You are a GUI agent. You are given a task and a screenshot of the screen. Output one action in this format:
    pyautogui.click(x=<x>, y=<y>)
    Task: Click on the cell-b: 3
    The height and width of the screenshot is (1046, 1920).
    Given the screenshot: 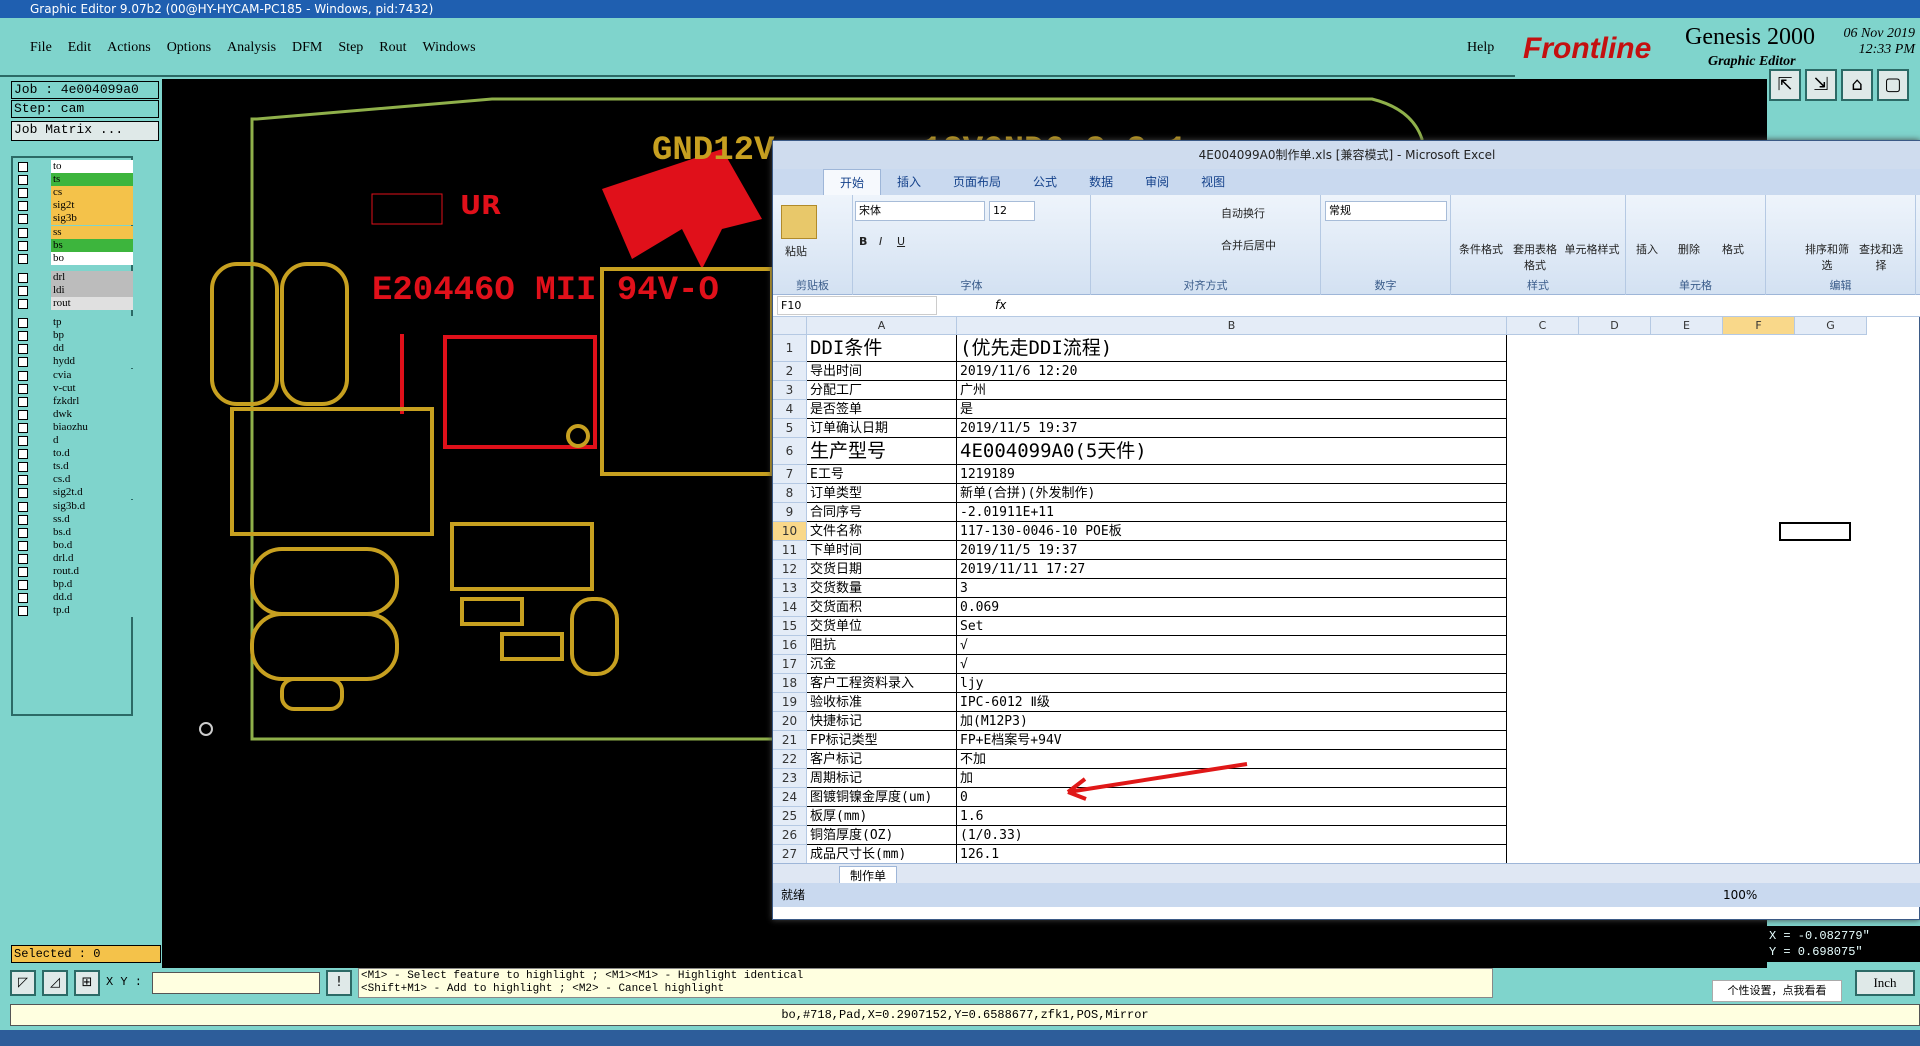 What is the action you would take?
    pyautogui.click(x=1232, y=588)
    